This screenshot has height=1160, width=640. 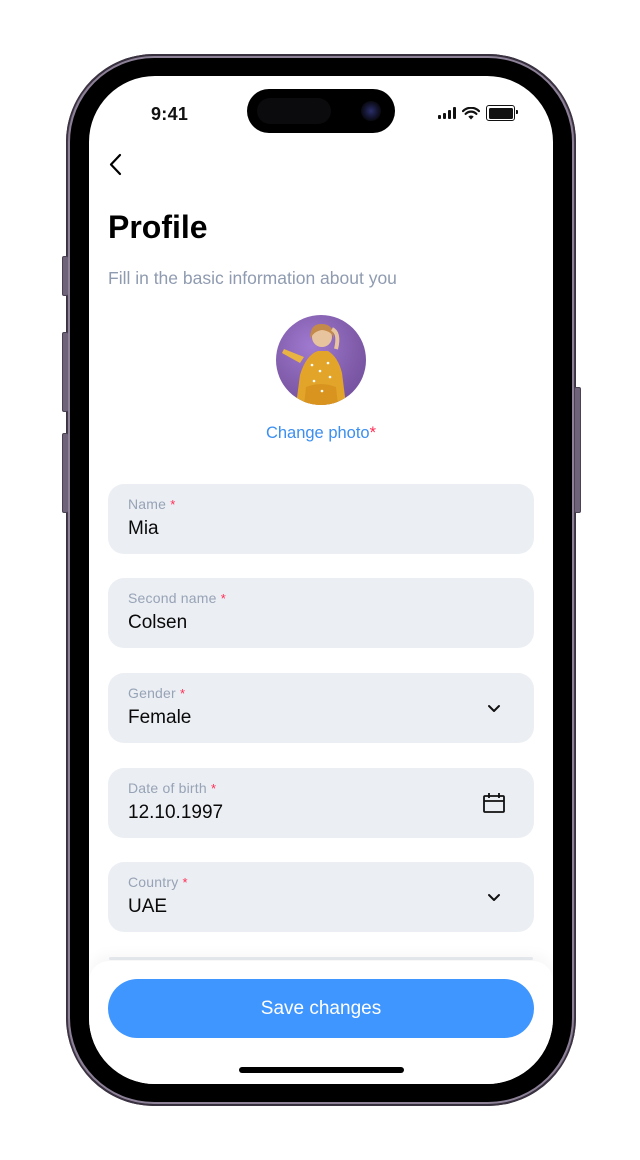 I want to click on date-of-birth-field: Date of birth * 12.10.1997, so click(x=321, y=803).